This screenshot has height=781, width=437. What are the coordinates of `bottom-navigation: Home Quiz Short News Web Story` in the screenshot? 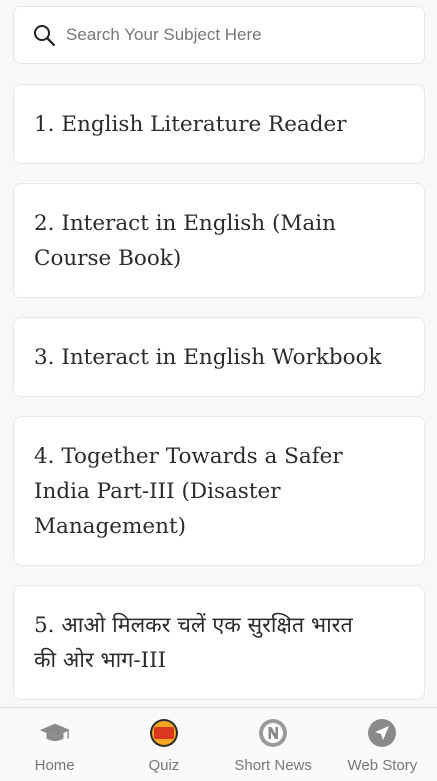 It's located at (218, 744).